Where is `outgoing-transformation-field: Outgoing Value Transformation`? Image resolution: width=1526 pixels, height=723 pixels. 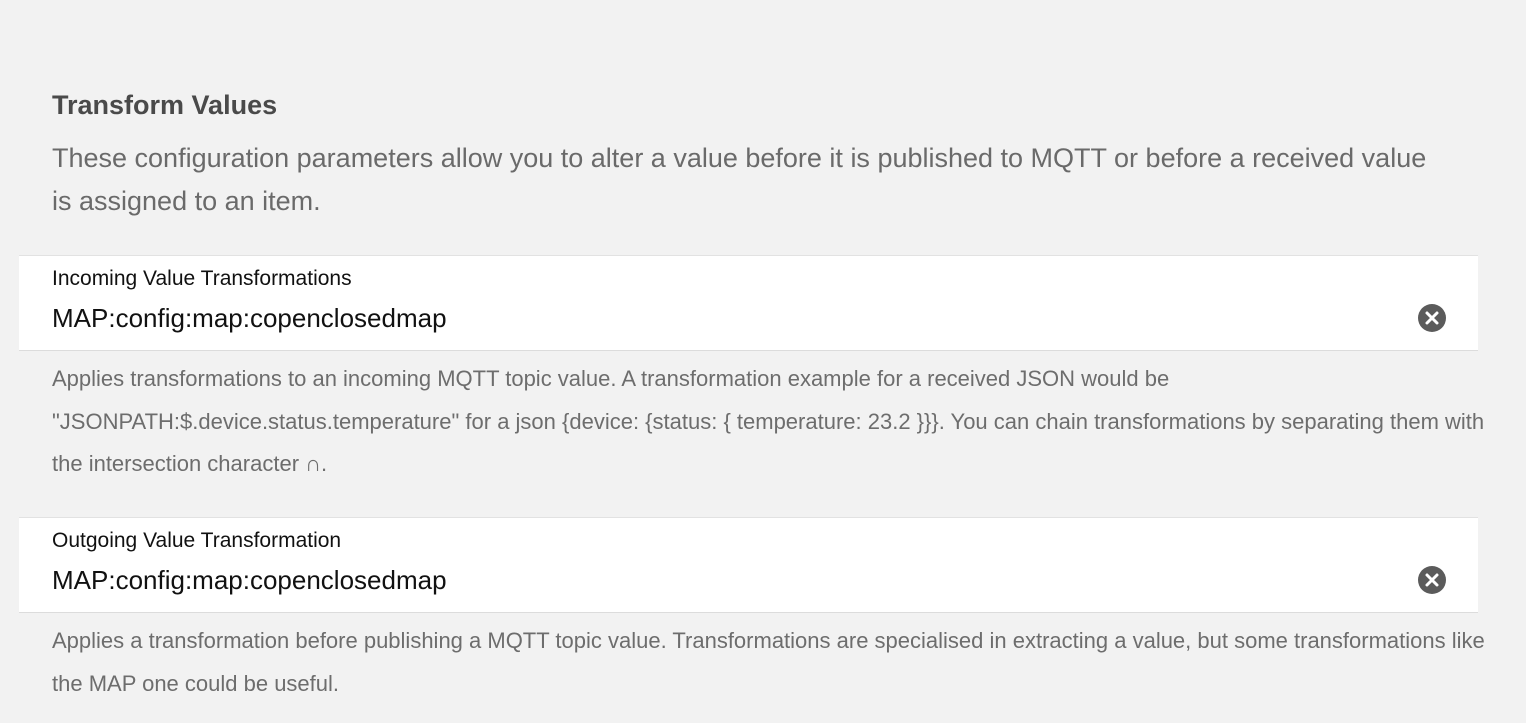
outgoing-transformation-field: Outgoing Value Transformation is located at coordinates (748, 565).